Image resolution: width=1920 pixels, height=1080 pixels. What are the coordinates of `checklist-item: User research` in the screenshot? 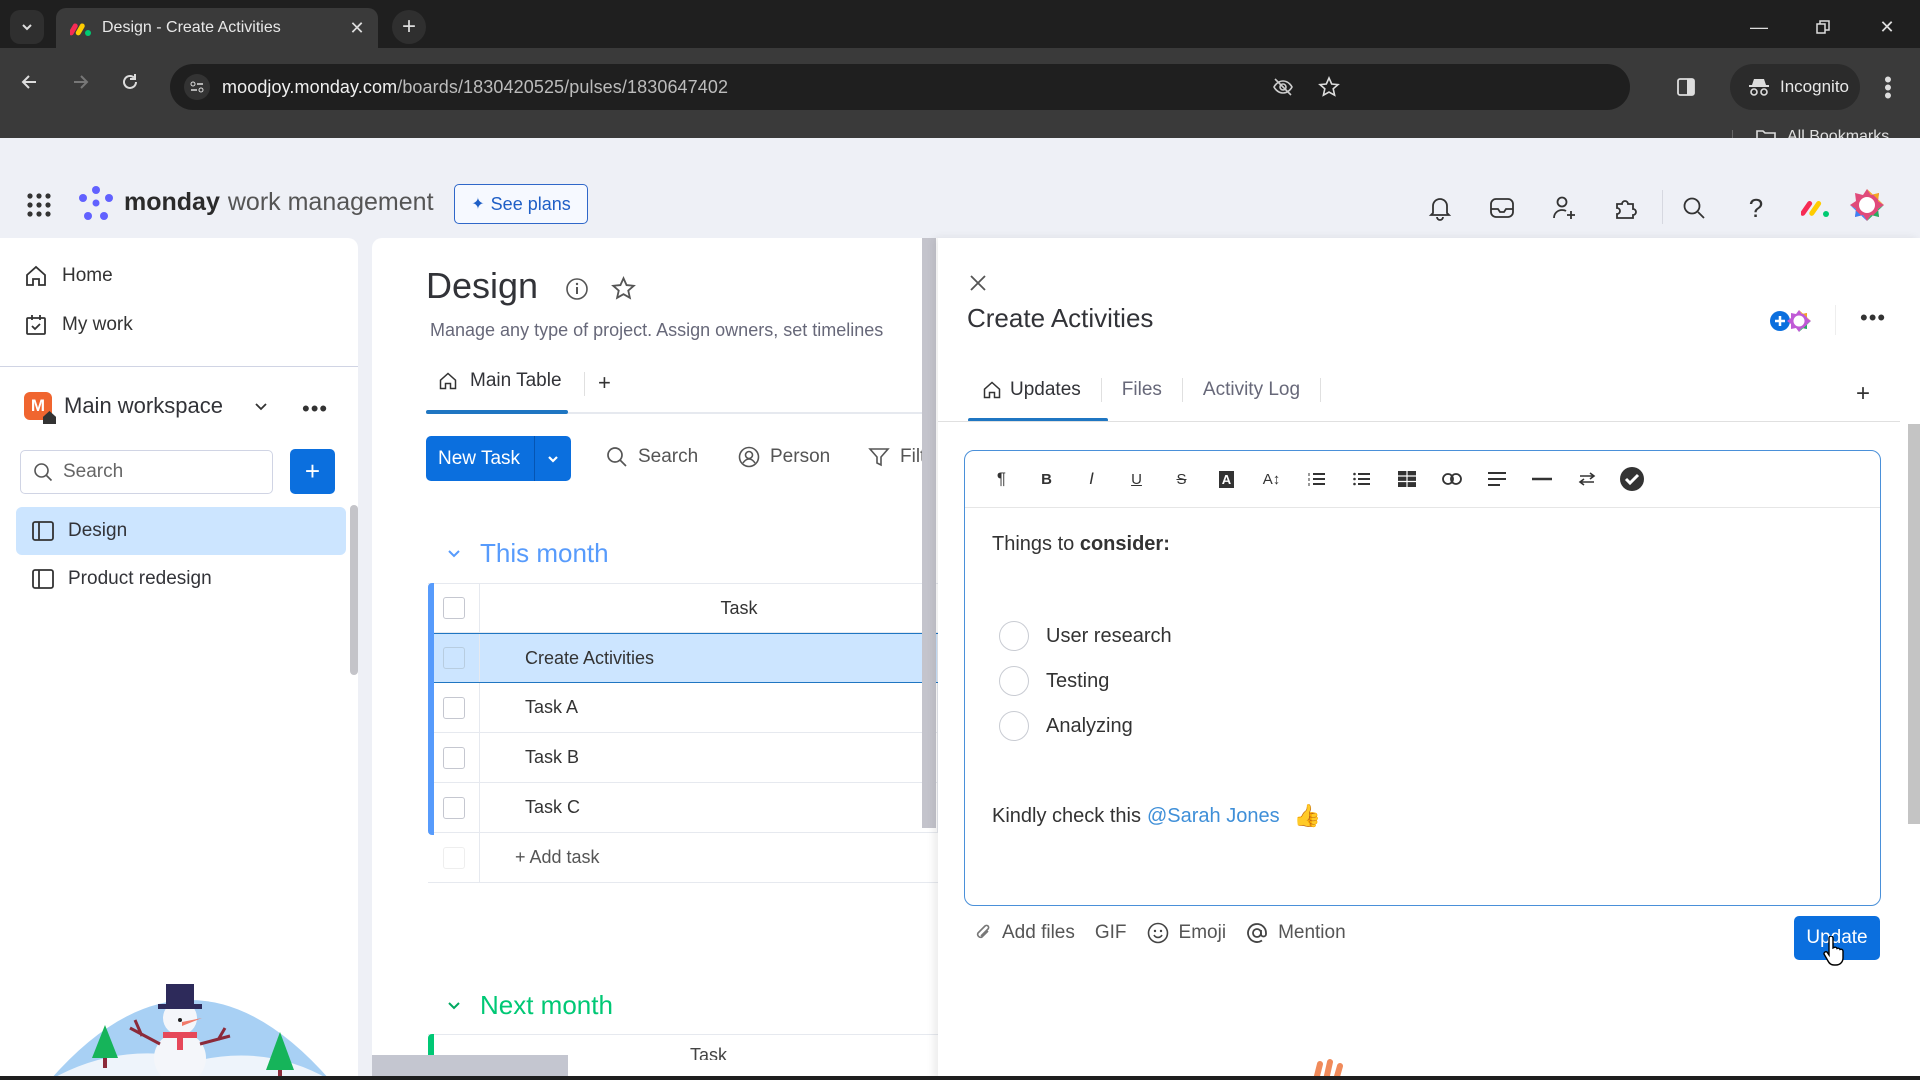 It's located at (1085, 636).